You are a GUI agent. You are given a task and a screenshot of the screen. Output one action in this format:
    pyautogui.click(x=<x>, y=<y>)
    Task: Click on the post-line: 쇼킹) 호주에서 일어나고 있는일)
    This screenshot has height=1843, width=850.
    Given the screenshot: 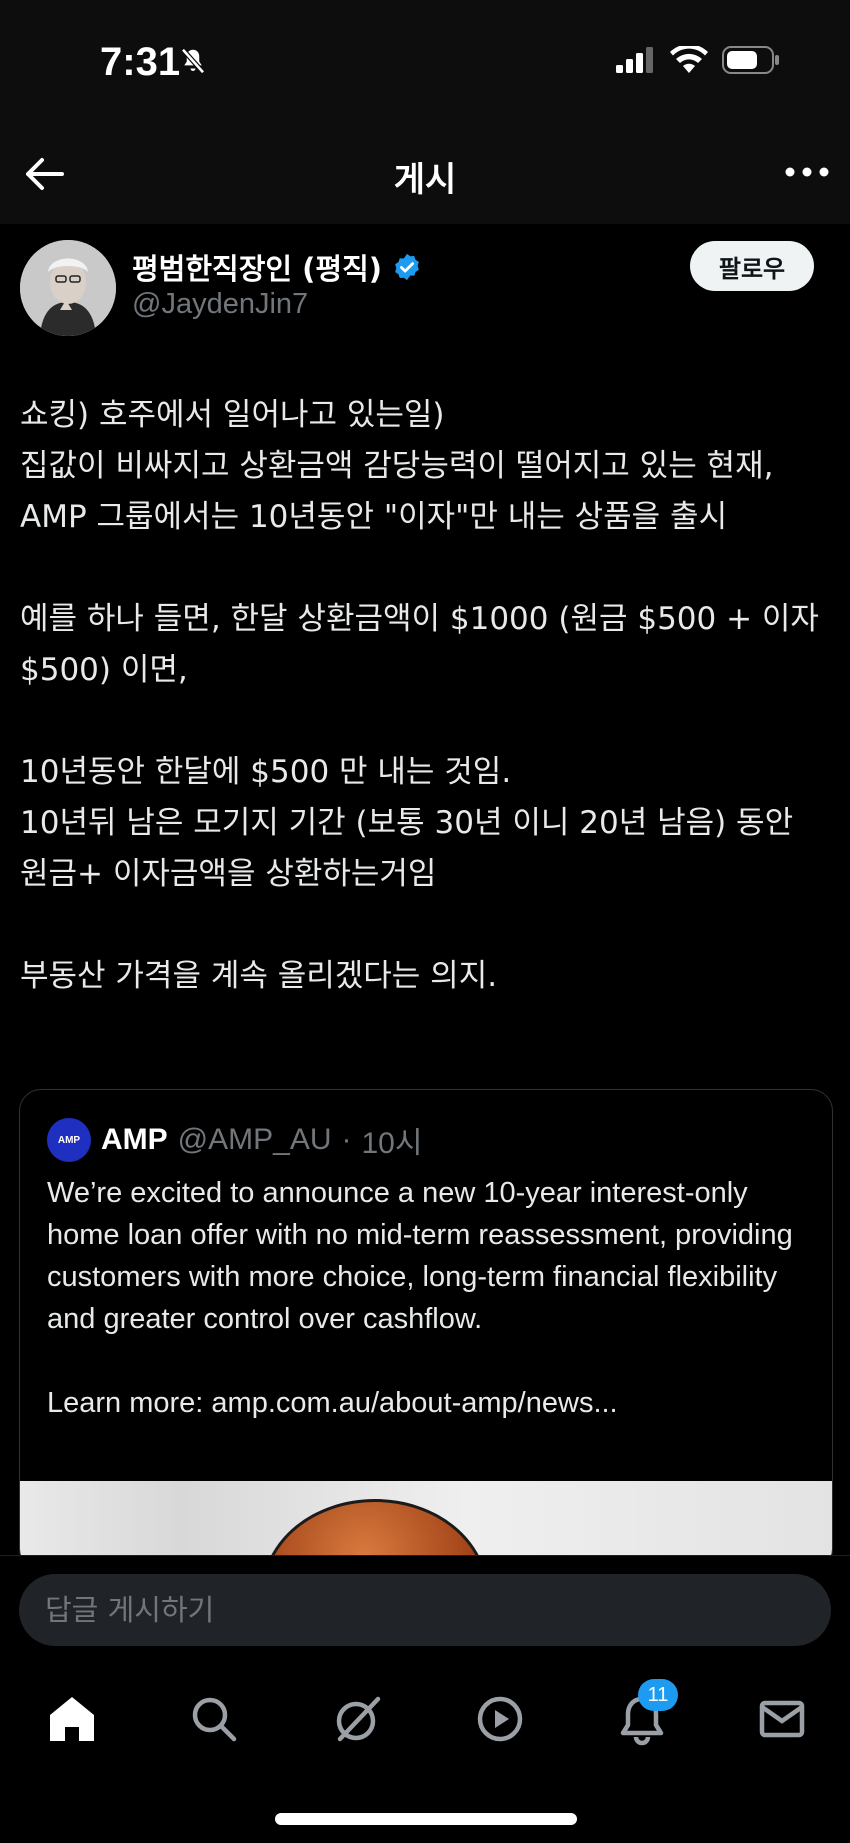 What is the action you would take?
    pyautogui.click(x=232, y=415)
    